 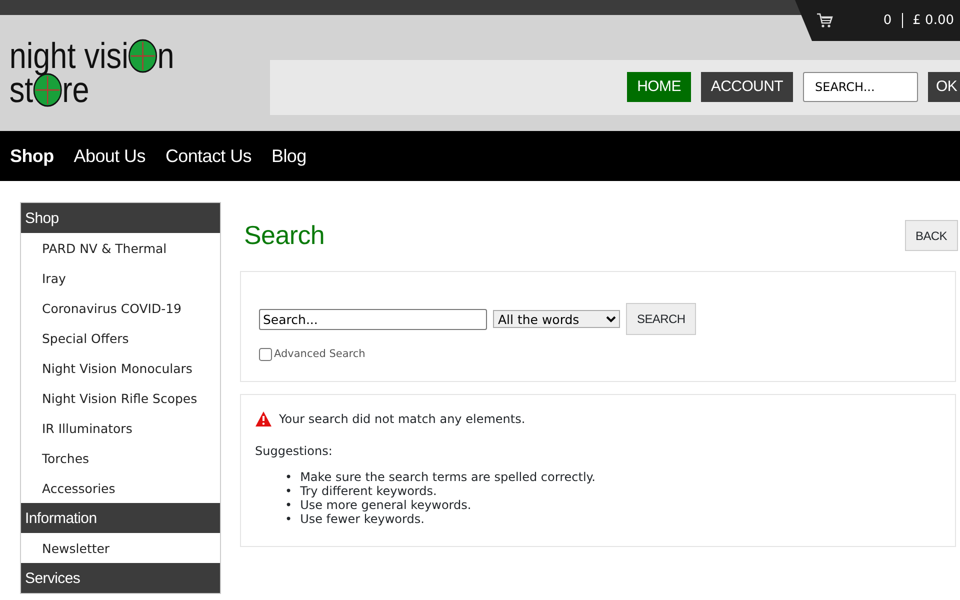 I want to click on logo-text: st, so click(x=21, y=90).